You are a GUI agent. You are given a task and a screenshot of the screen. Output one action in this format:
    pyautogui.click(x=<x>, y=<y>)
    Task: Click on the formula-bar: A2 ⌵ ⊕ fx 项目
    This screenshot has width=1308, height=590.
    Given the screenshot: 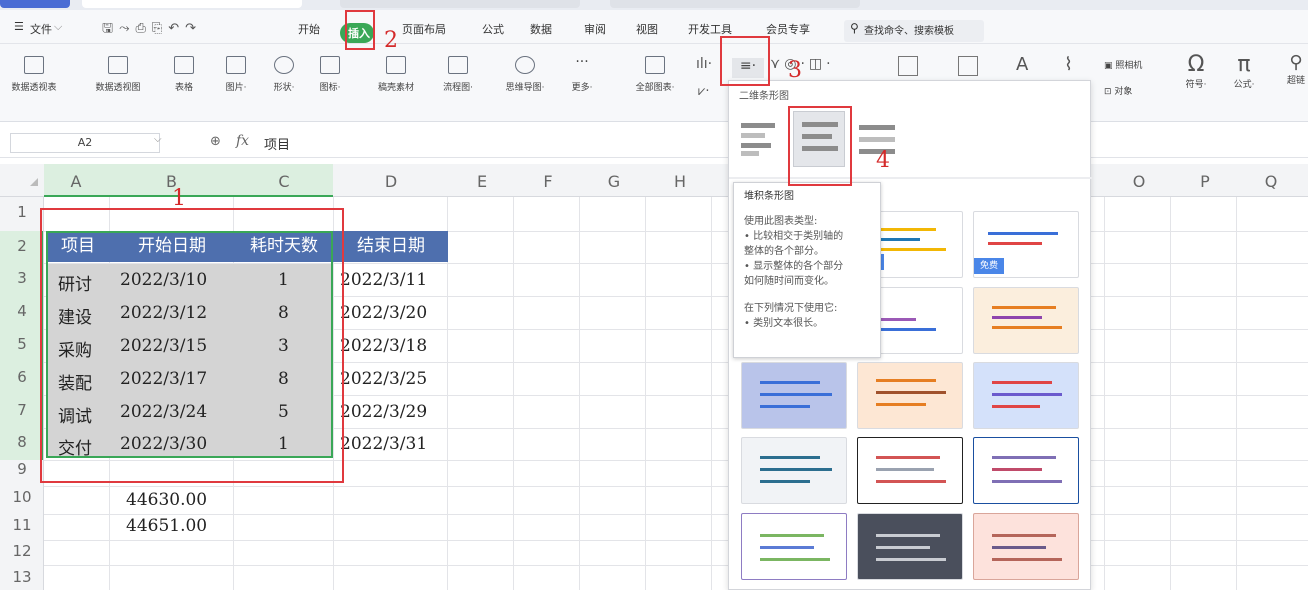 What is the action you would take?
    pyautogui.click(x=654, y=143)
    